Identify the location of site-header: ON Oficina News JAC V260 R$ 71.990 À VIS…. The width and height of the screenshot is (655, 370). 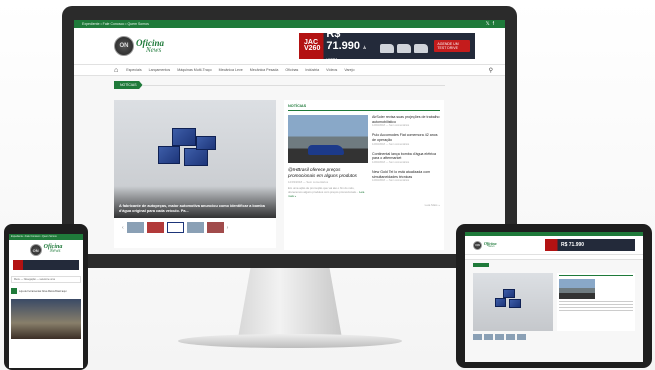
(289, 46).